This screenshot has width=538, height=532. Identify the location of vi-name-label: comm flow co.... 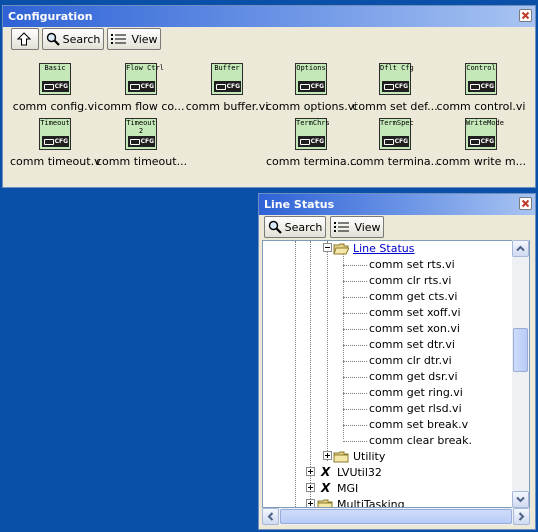
(141, 106).